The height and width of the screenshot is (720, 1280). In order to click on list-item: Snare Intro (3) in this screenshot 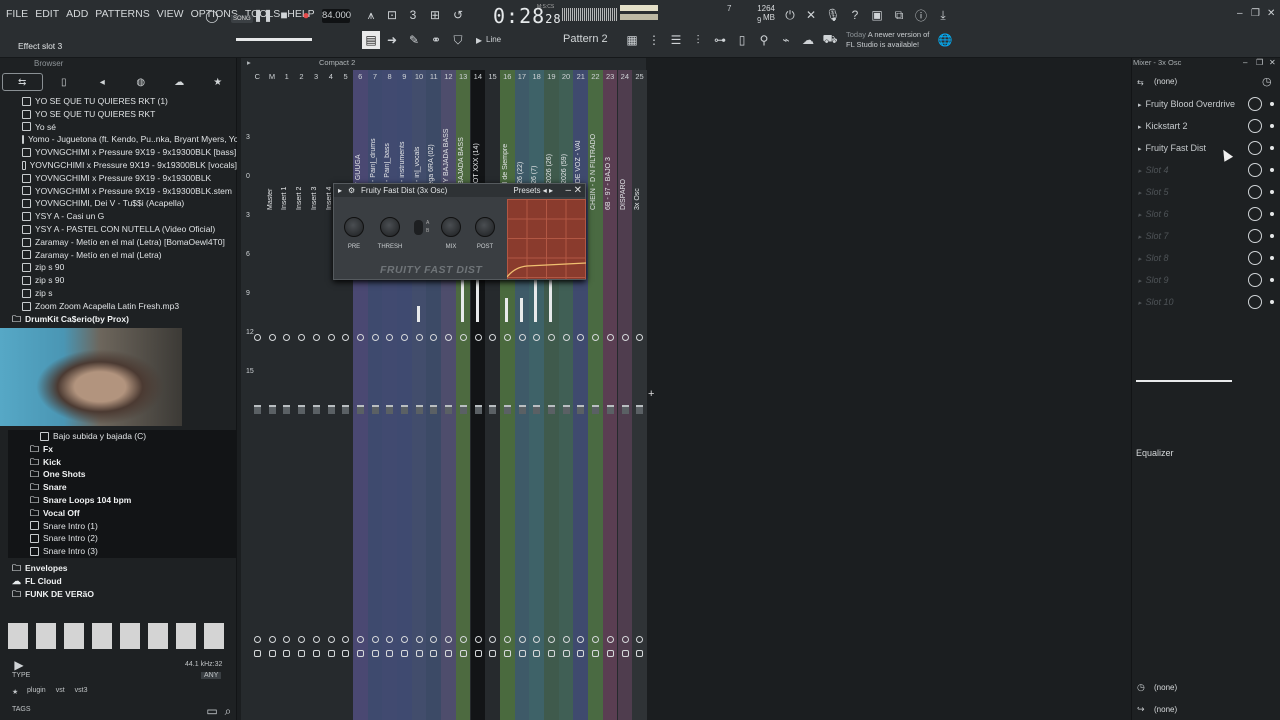, I will do `click(122, 551)`.